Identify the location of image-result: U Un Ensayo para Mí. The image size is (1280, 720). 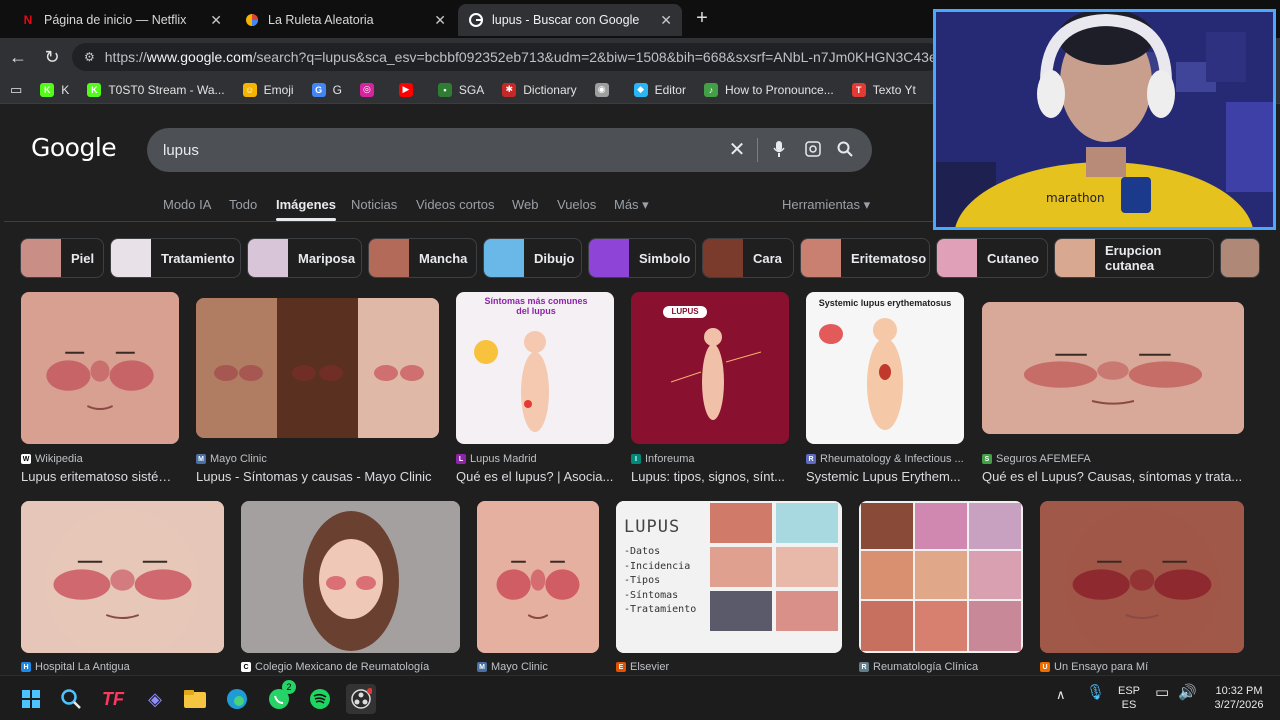
(1142, 588).